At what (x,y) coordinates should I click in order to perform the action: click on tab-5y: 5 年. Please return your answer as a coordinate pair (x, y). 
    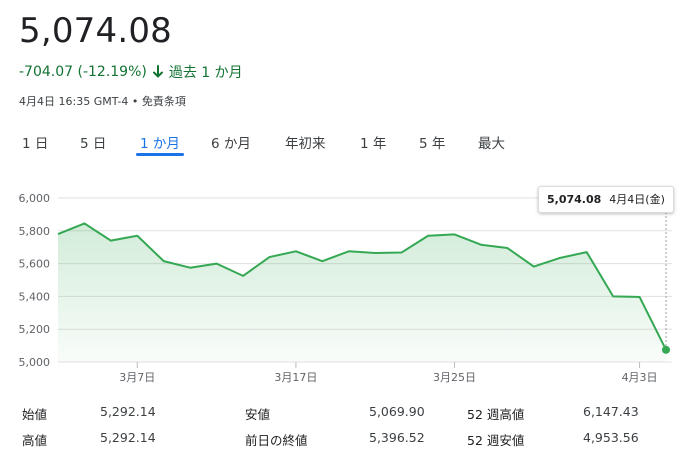
    Looking at the image, I should click on (432, 142).